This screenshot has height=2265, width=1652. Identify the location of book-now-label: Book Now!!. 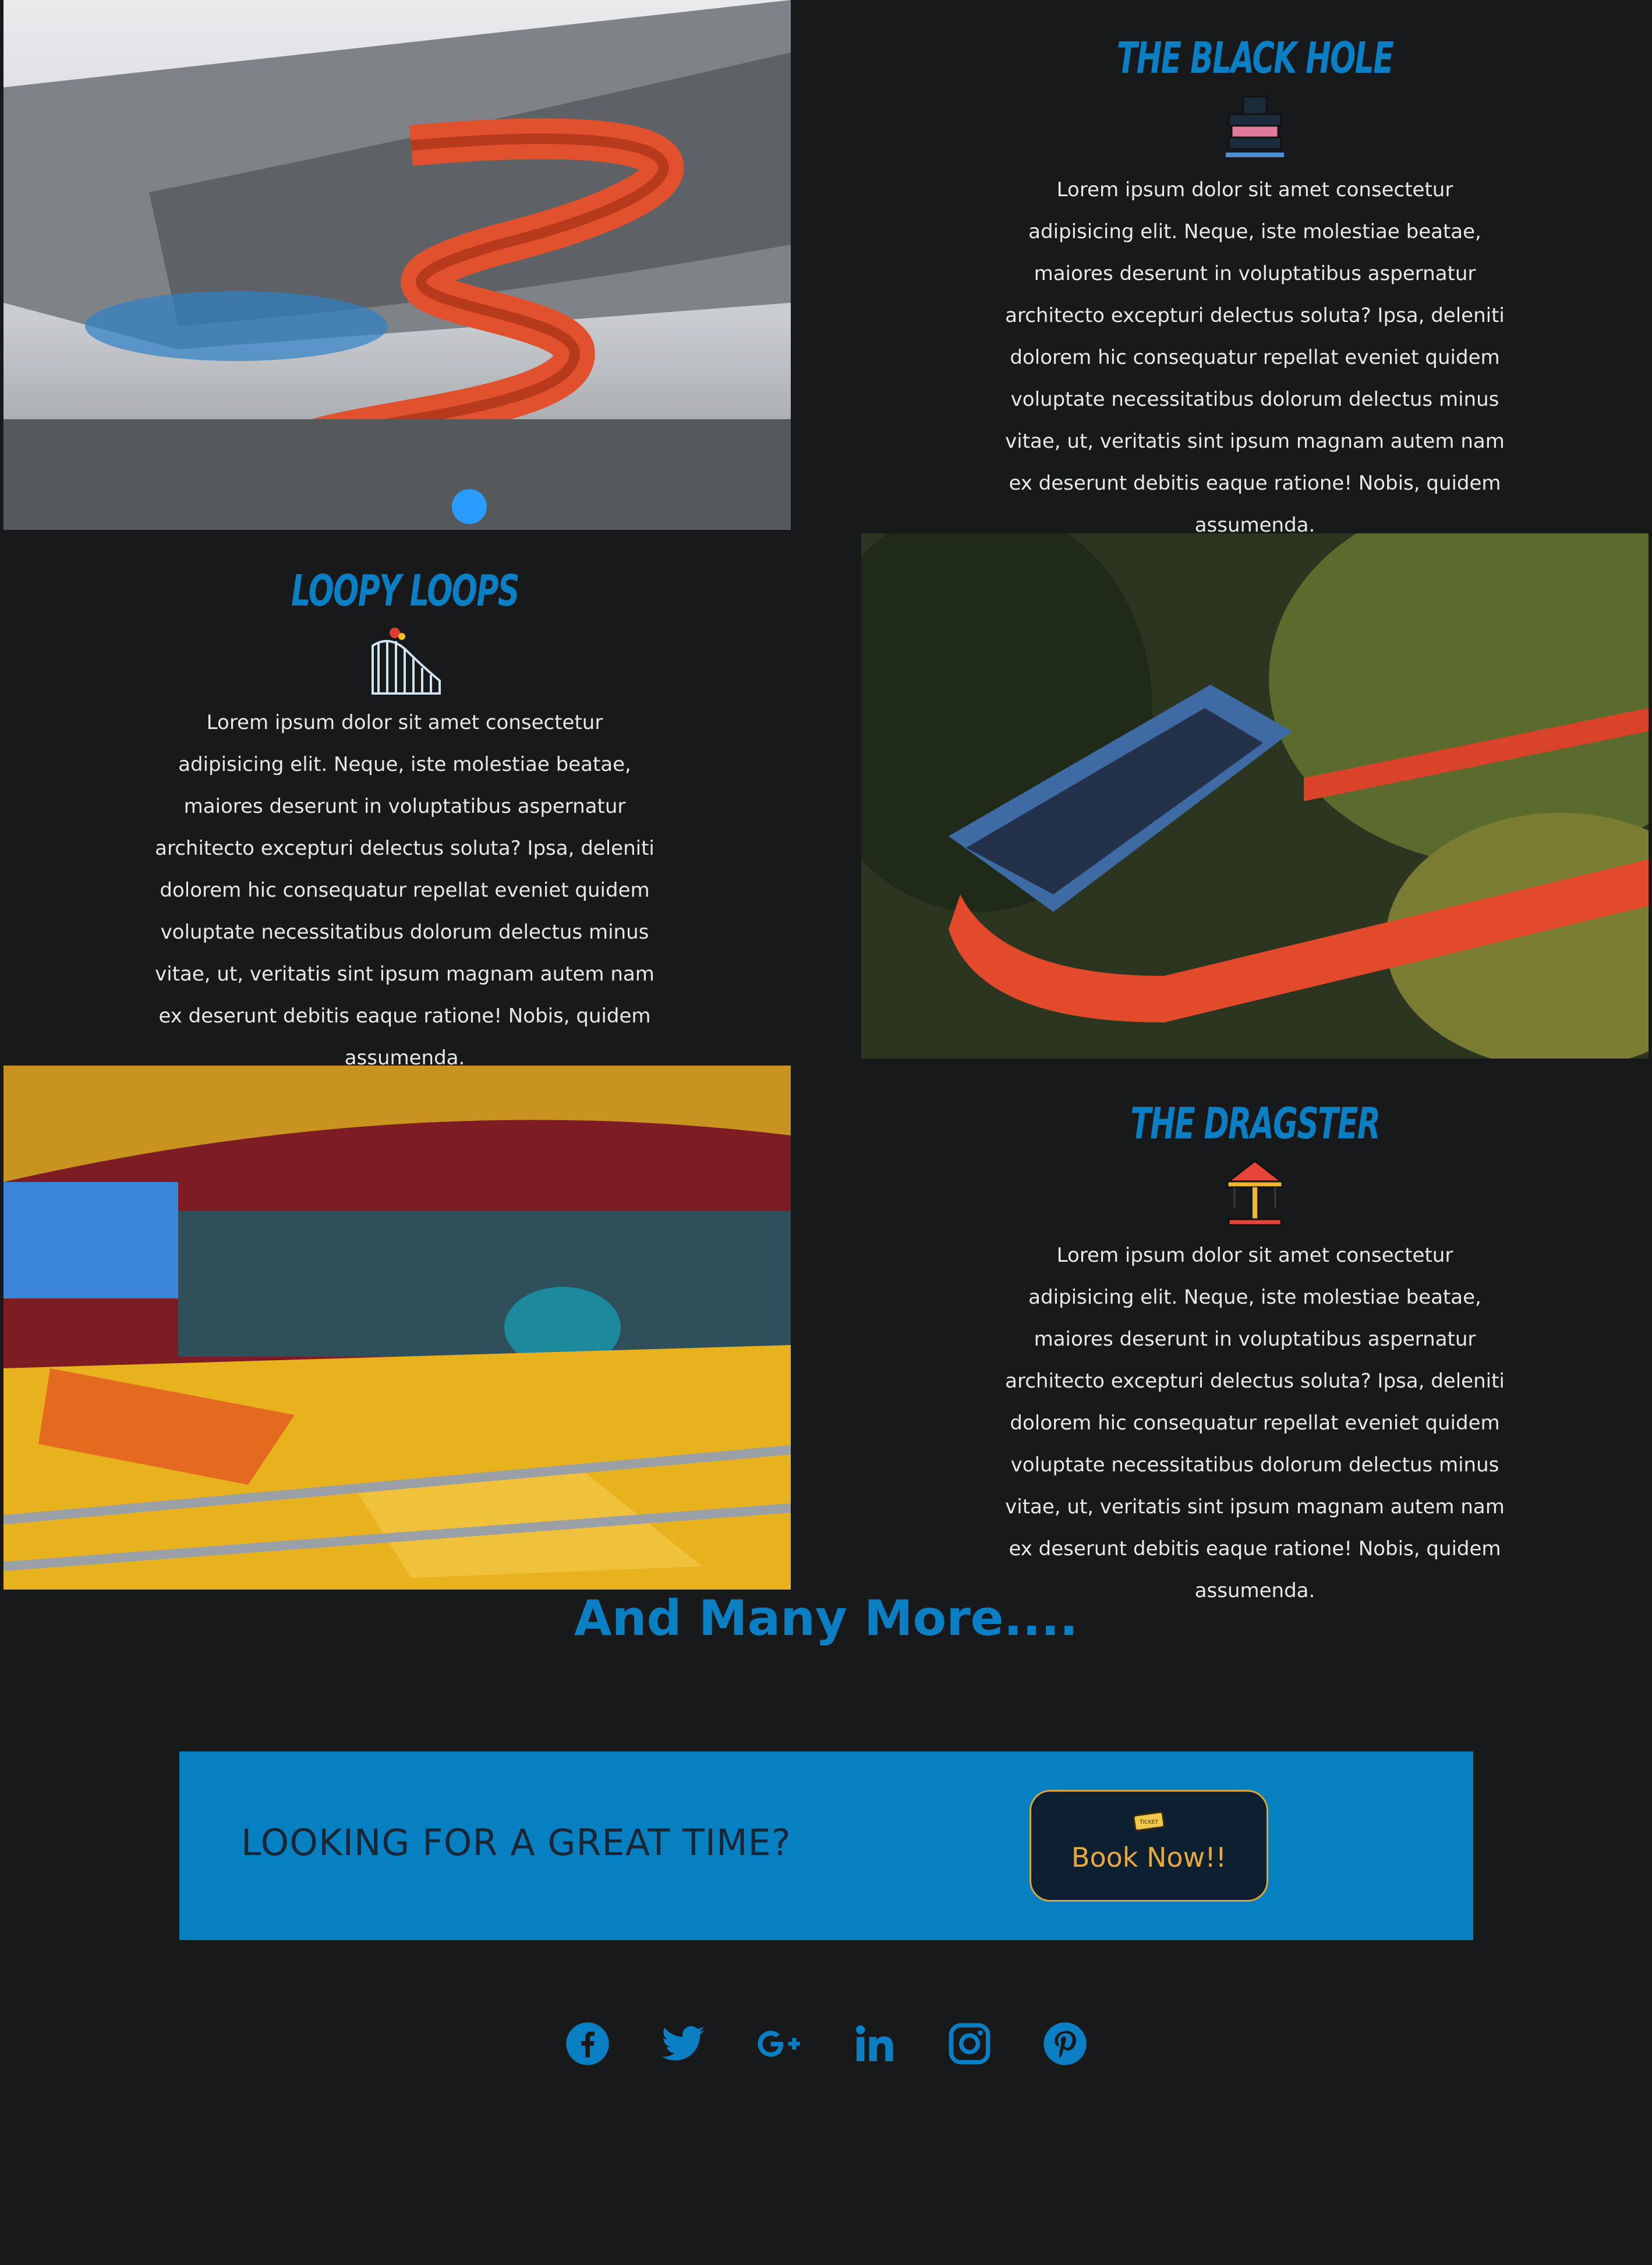
(1149, 1857).